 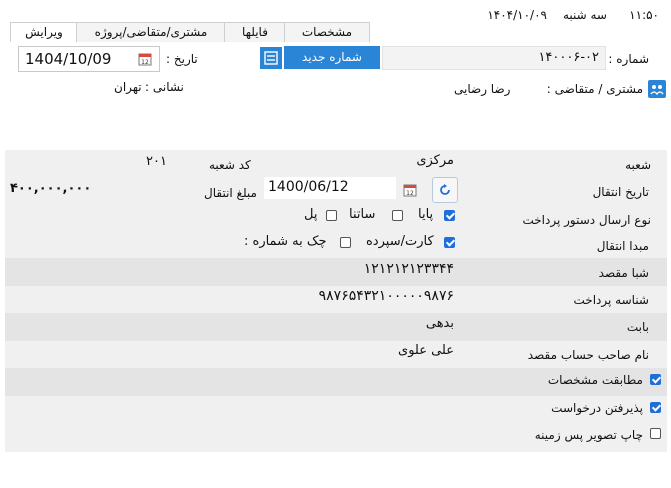 I want to click on checkbox-paya-label: پایا, so click(x=426, y=214).